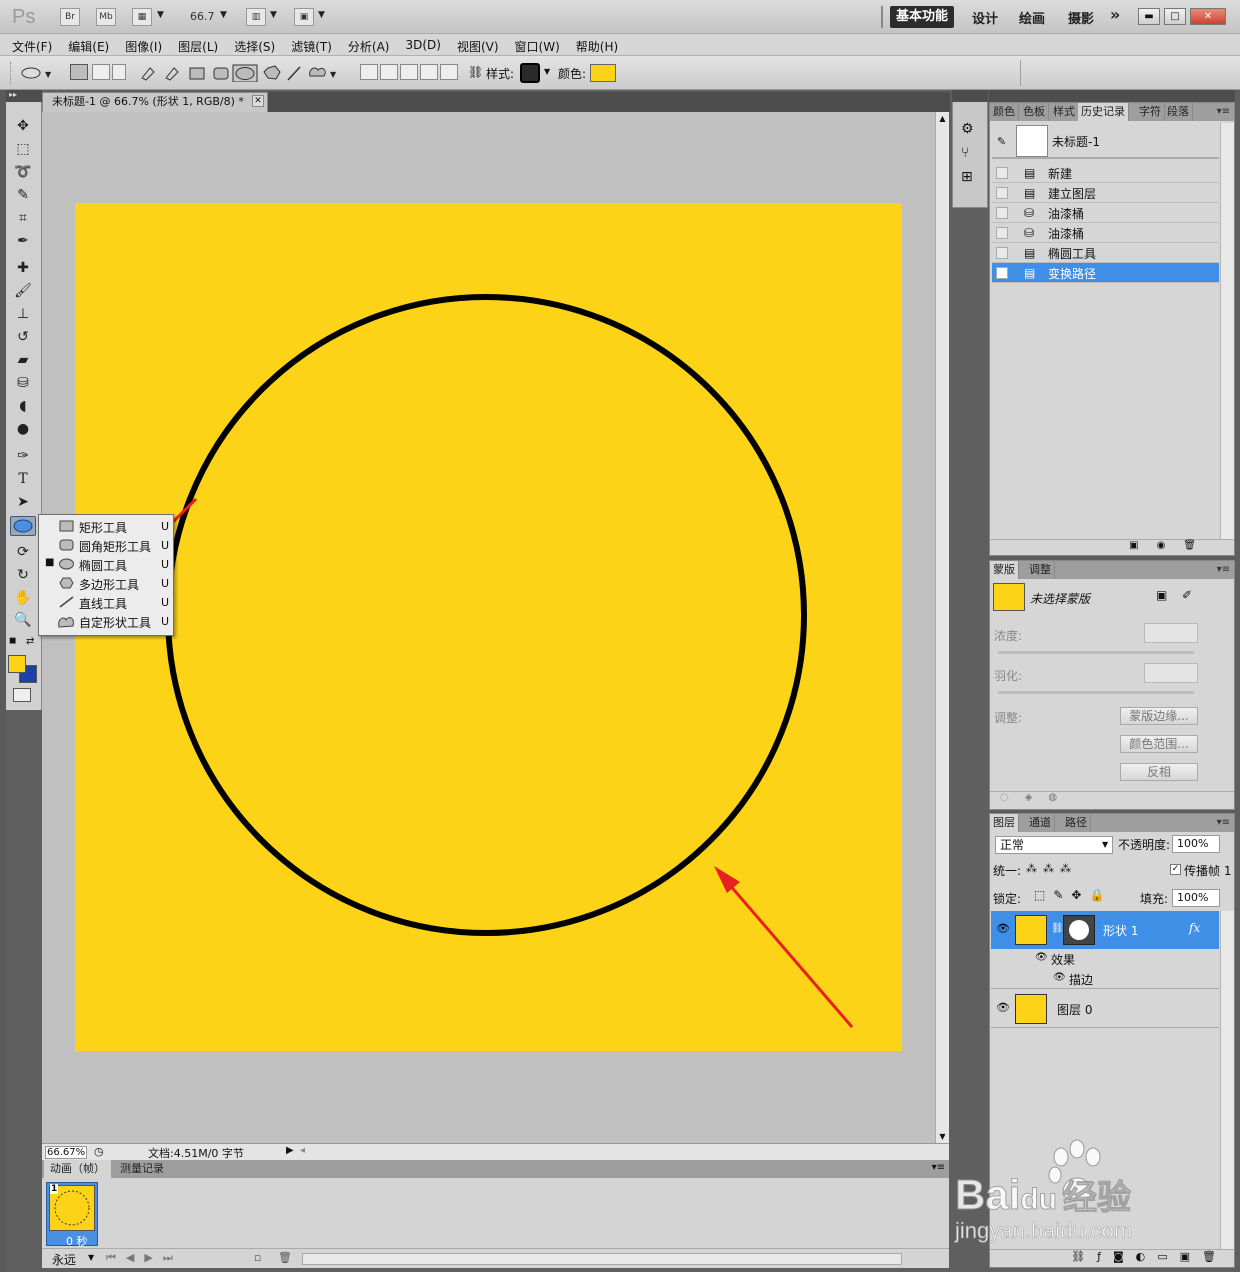  What do you see at coordinates (285, 1257) in the screenshot?
I see `trash-icon: 🗑` at bounding box center [285, 1257].